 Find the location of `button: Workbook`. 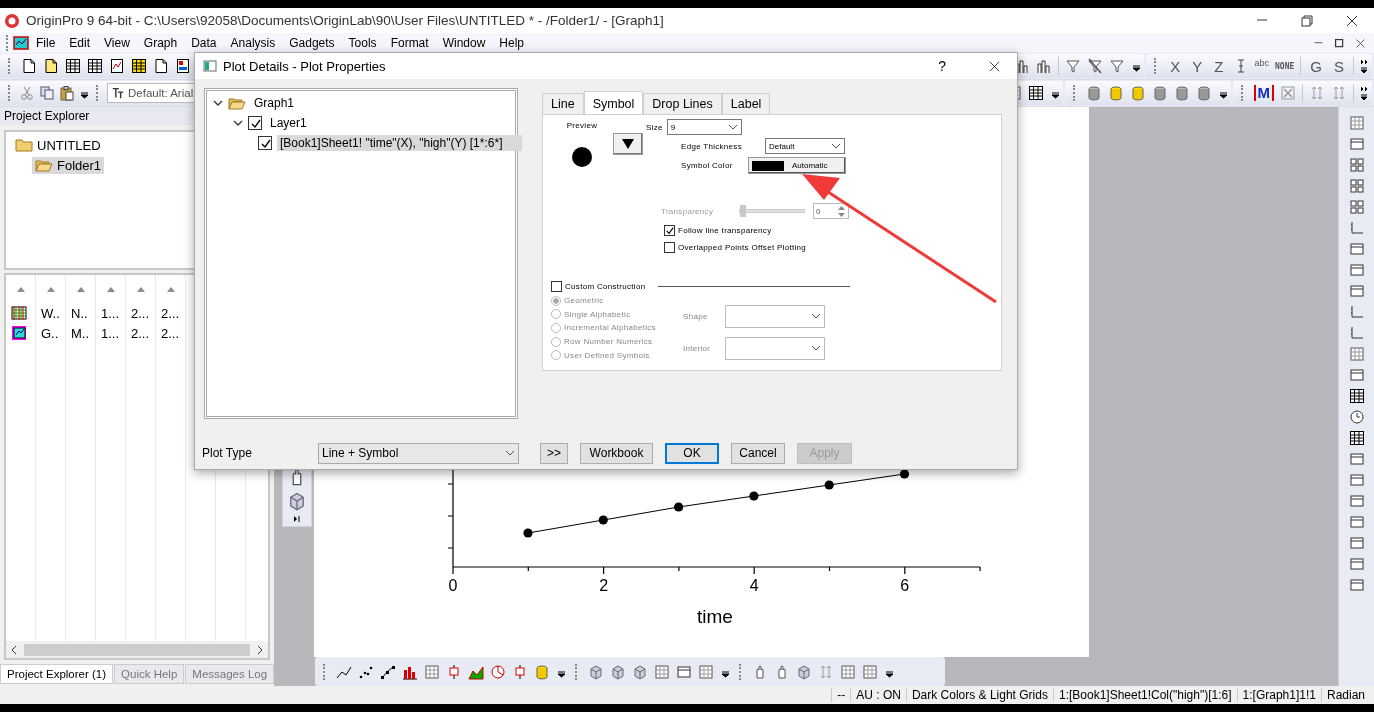

button: Workbook is located at coordinates (616, 453).